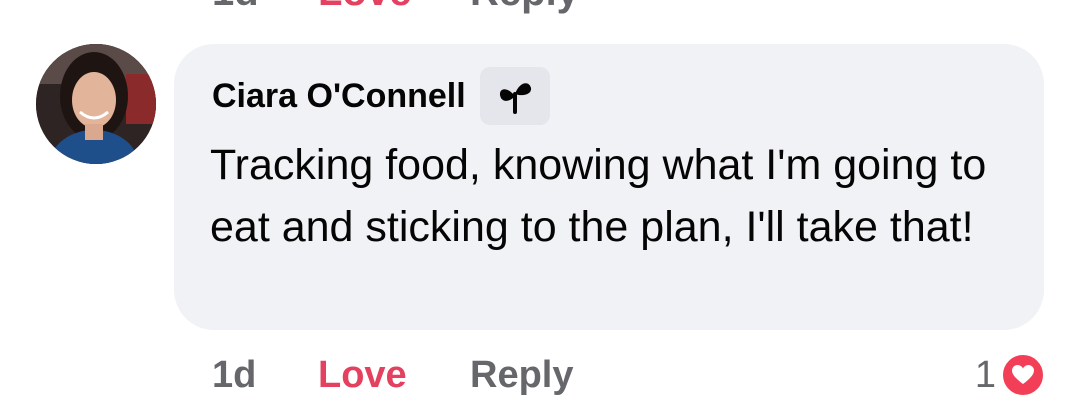 The height and width of the screenshot is (418, 1080). What do you see at coordinates (362, 375) in the screenshot?
I see `love-button: Love` at bounding box center [362, 375].